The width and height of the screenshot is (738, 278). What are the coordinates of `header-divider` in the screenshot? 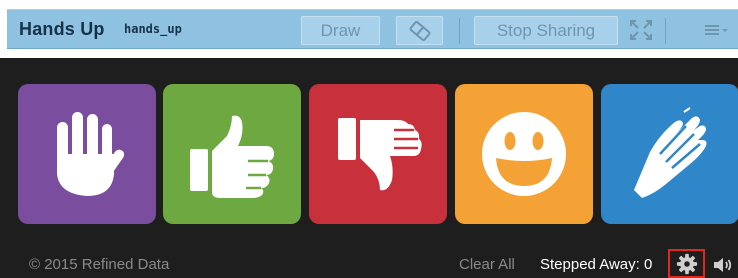 It's located at (459, 31).